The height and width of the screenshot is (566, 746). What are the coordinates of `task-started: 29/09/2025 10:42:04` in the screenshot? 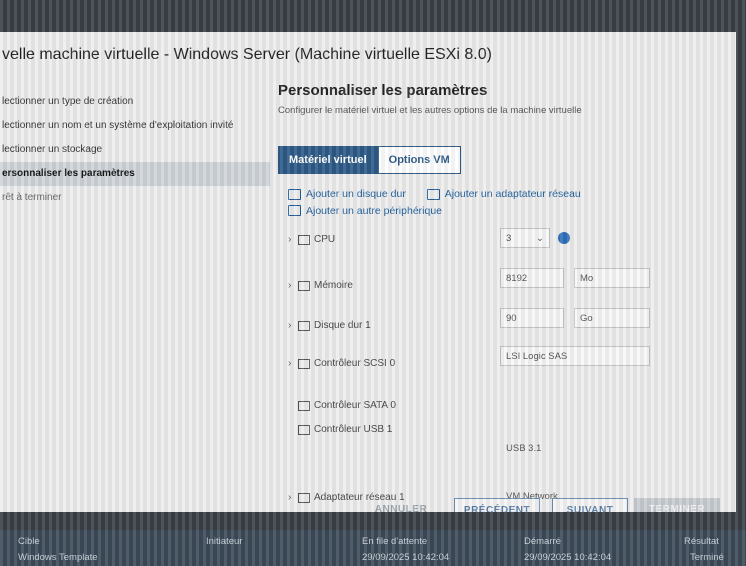 It's located at (568, 557).